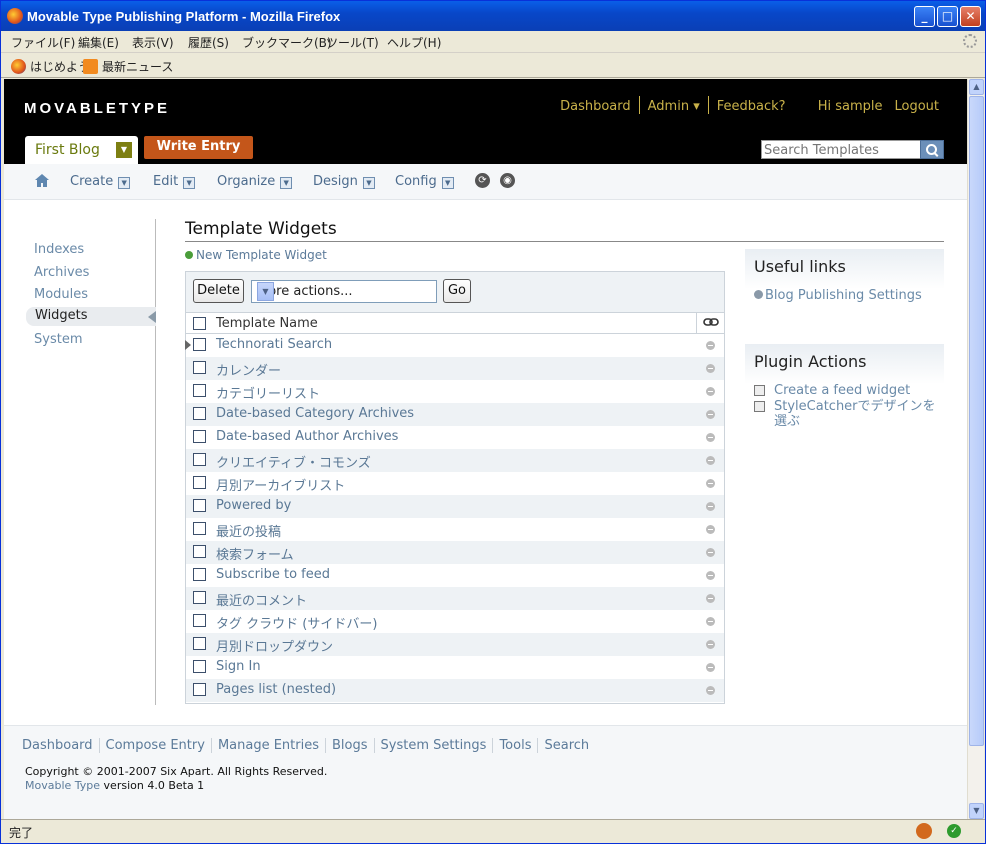 The width and height of the screenshot is (986, 844). I want to click on refresh-icon: ⟳, so click(482, 180).